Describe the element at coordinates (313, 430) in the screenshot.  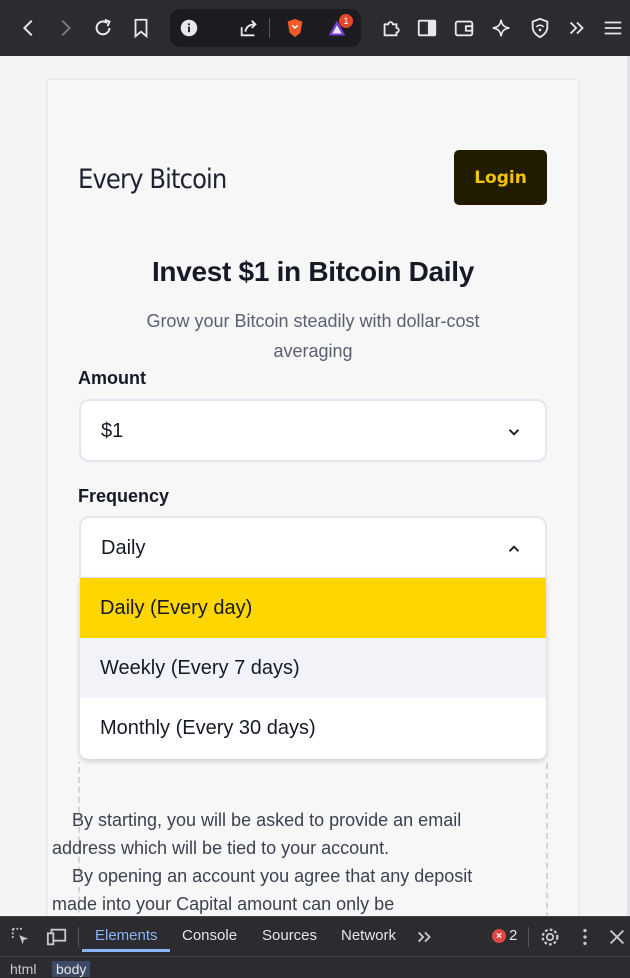
I see `amount-select: $1` at that location.